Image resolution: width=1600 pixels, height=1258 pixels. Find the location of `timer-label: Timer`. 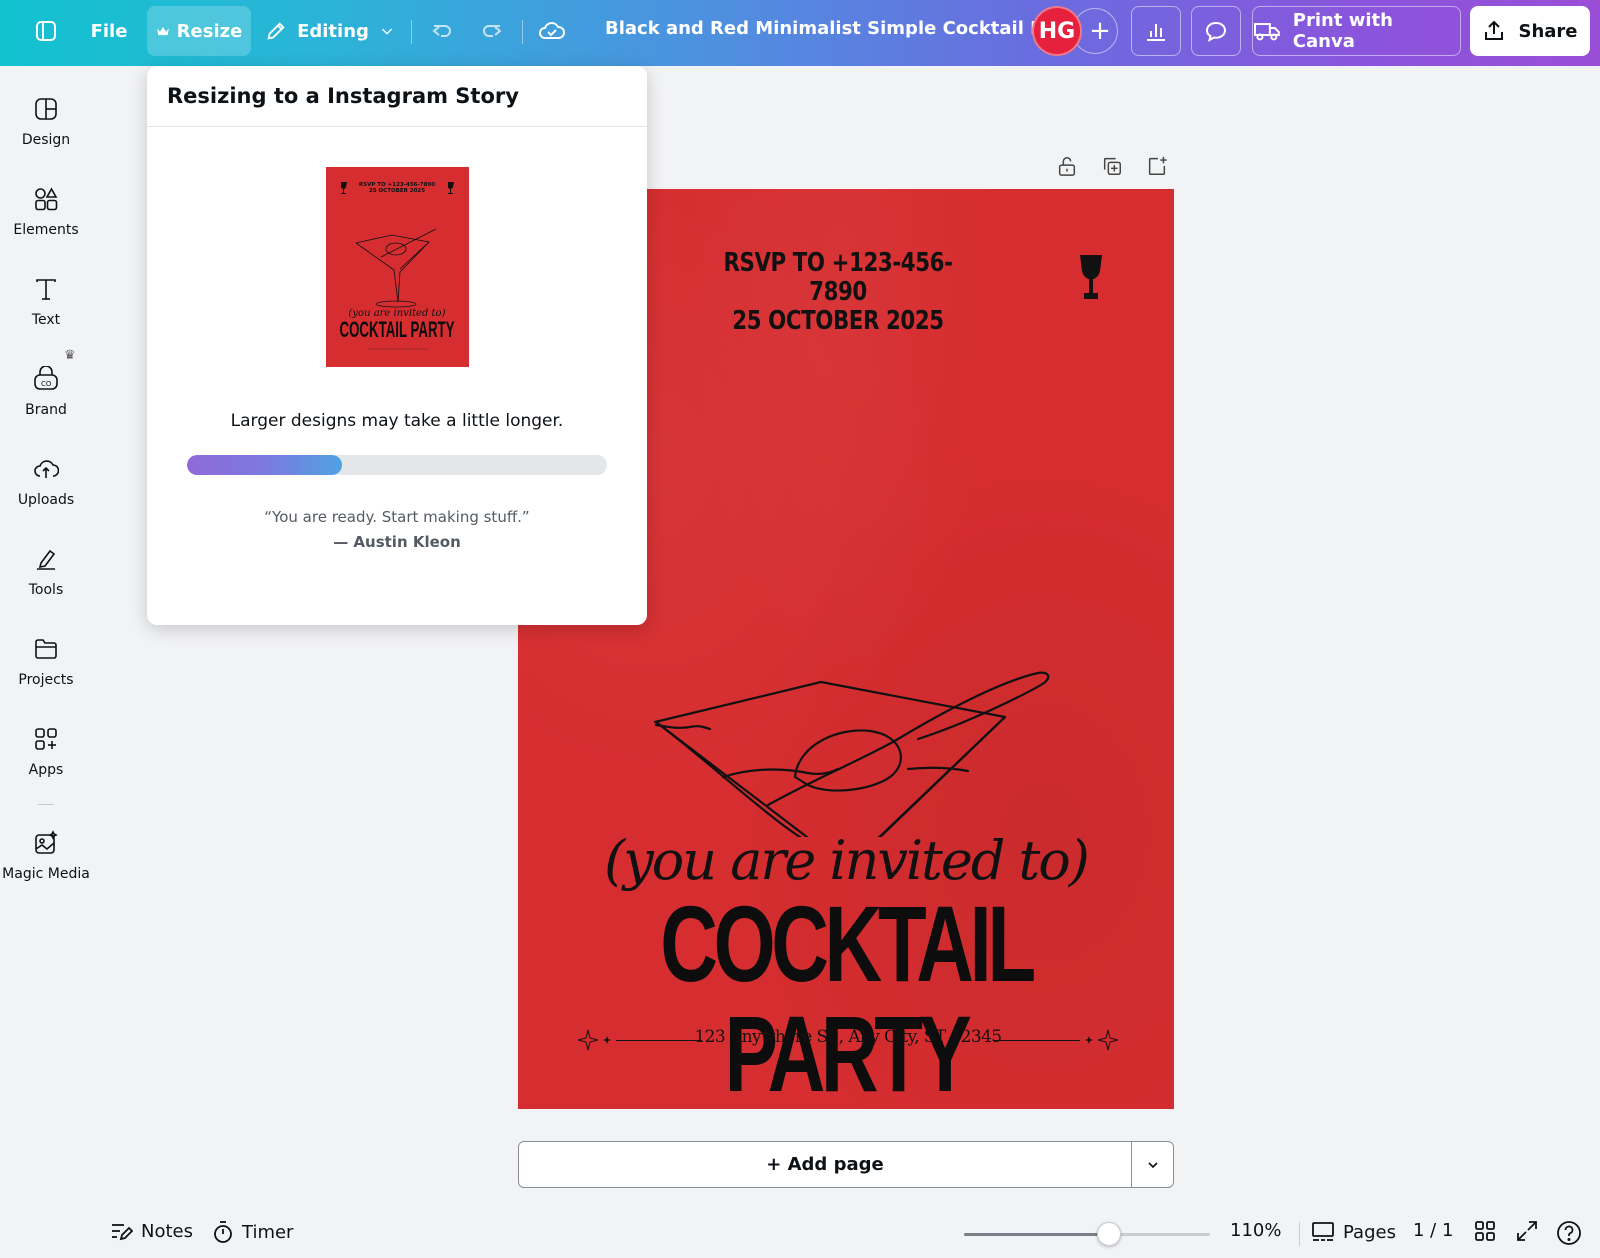

timer-label: Timer is located at coordinates (268, 1232).